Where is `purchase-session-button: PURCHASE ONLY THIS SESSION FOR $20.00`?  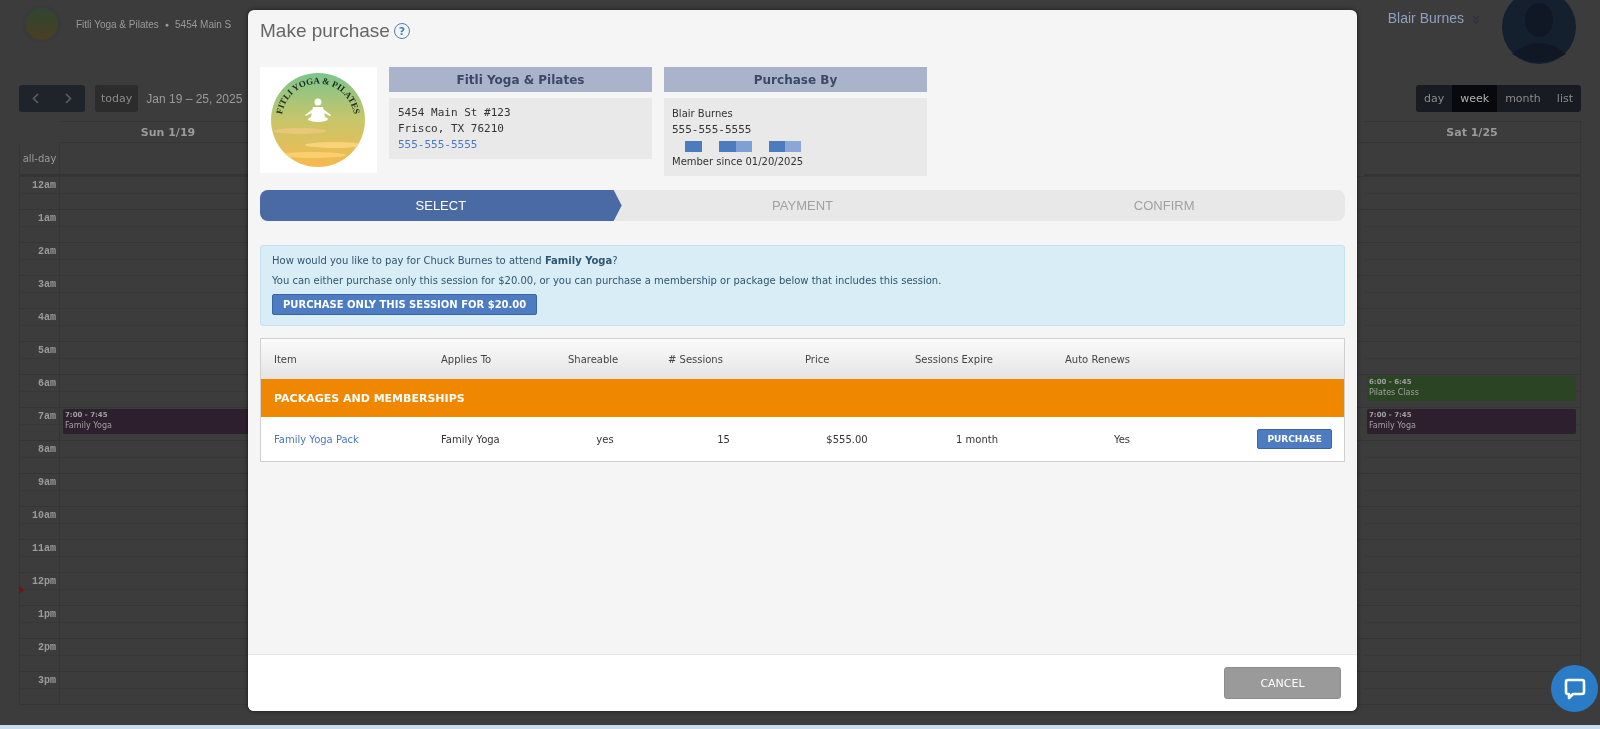 purchase-session-button: PURCHASE ONLY THIS SESSION FOR $20.00 is located at coordinates (405, 304).